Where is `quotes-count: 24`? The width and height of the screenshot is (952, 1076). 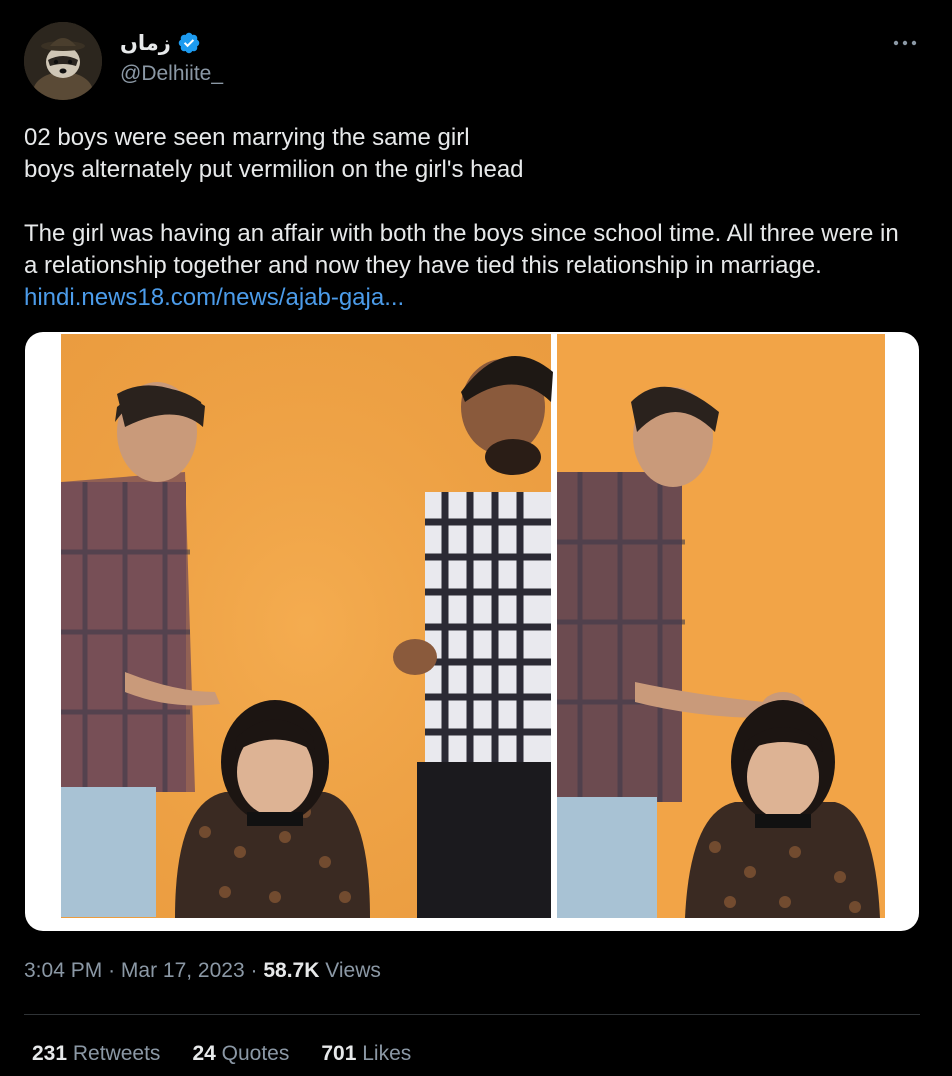
quotes-count: 24 is located at coordinates (204, 1053).